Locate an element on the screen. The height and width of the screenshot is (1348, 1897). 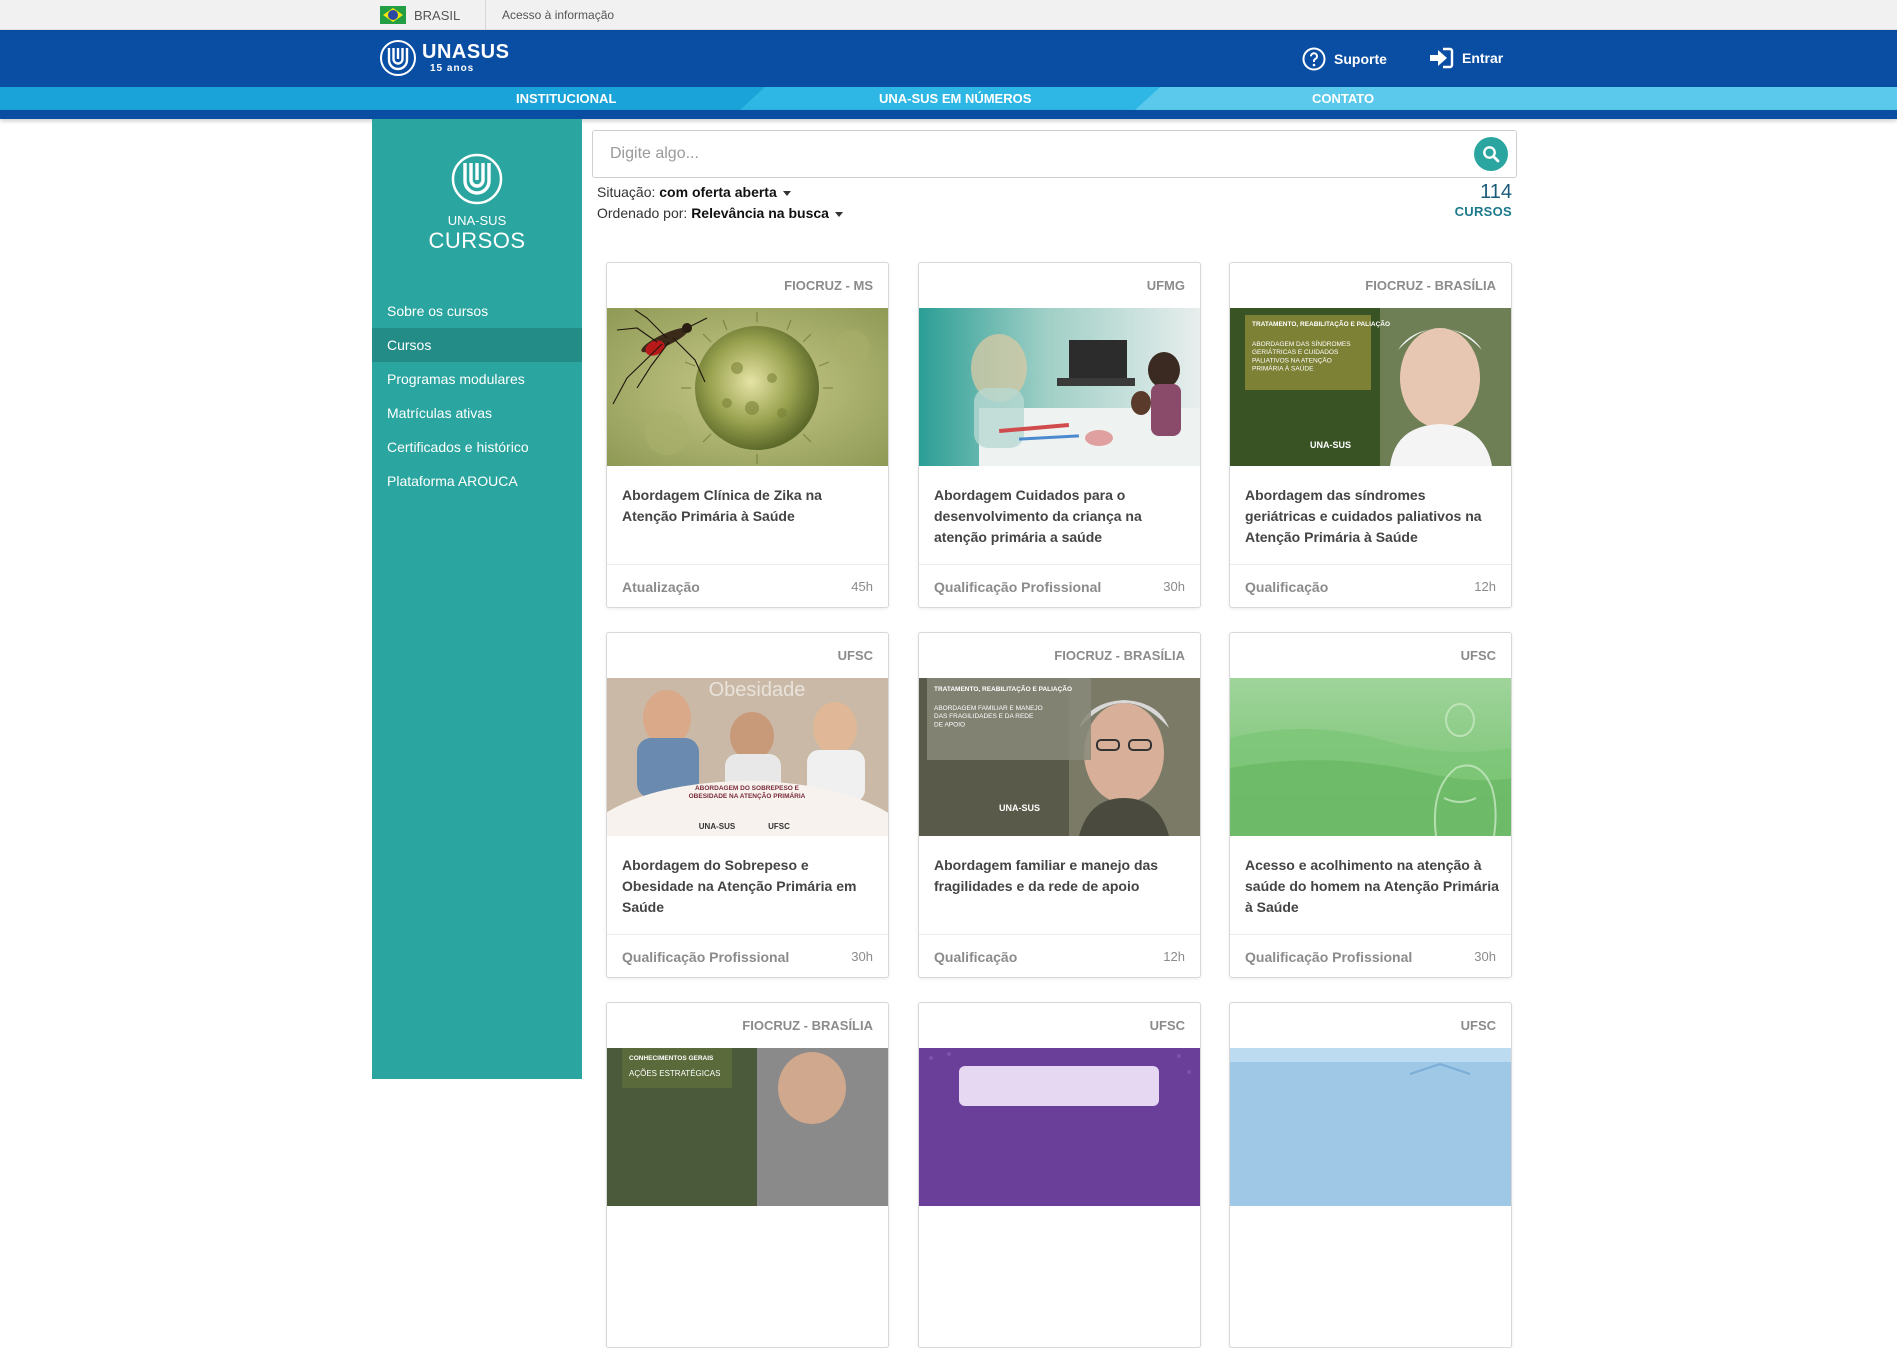
sidebar-logo: UNA-SUS CURSOS is located at coordinates (477, 203).